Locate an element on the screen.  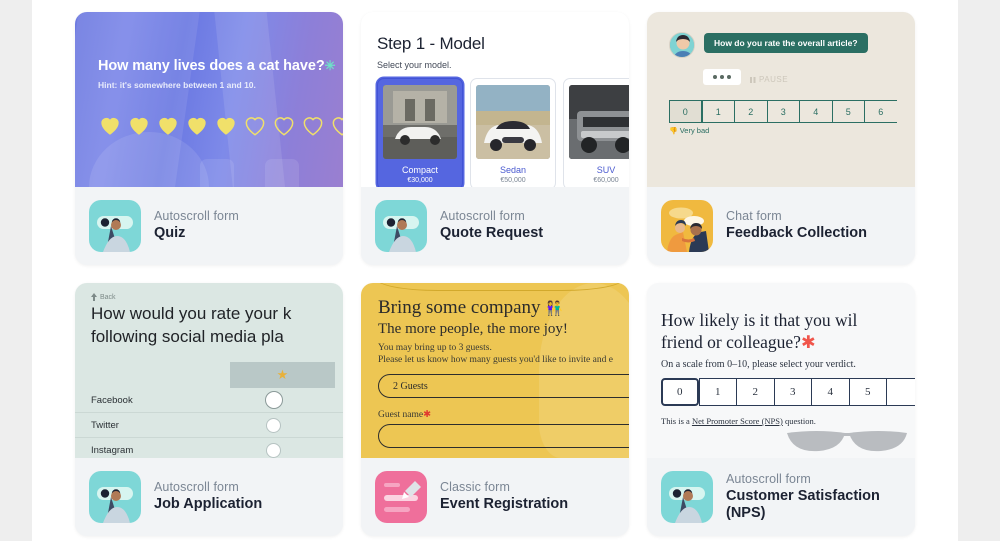
card-title: Job Application is located at coordinates (208, 504).